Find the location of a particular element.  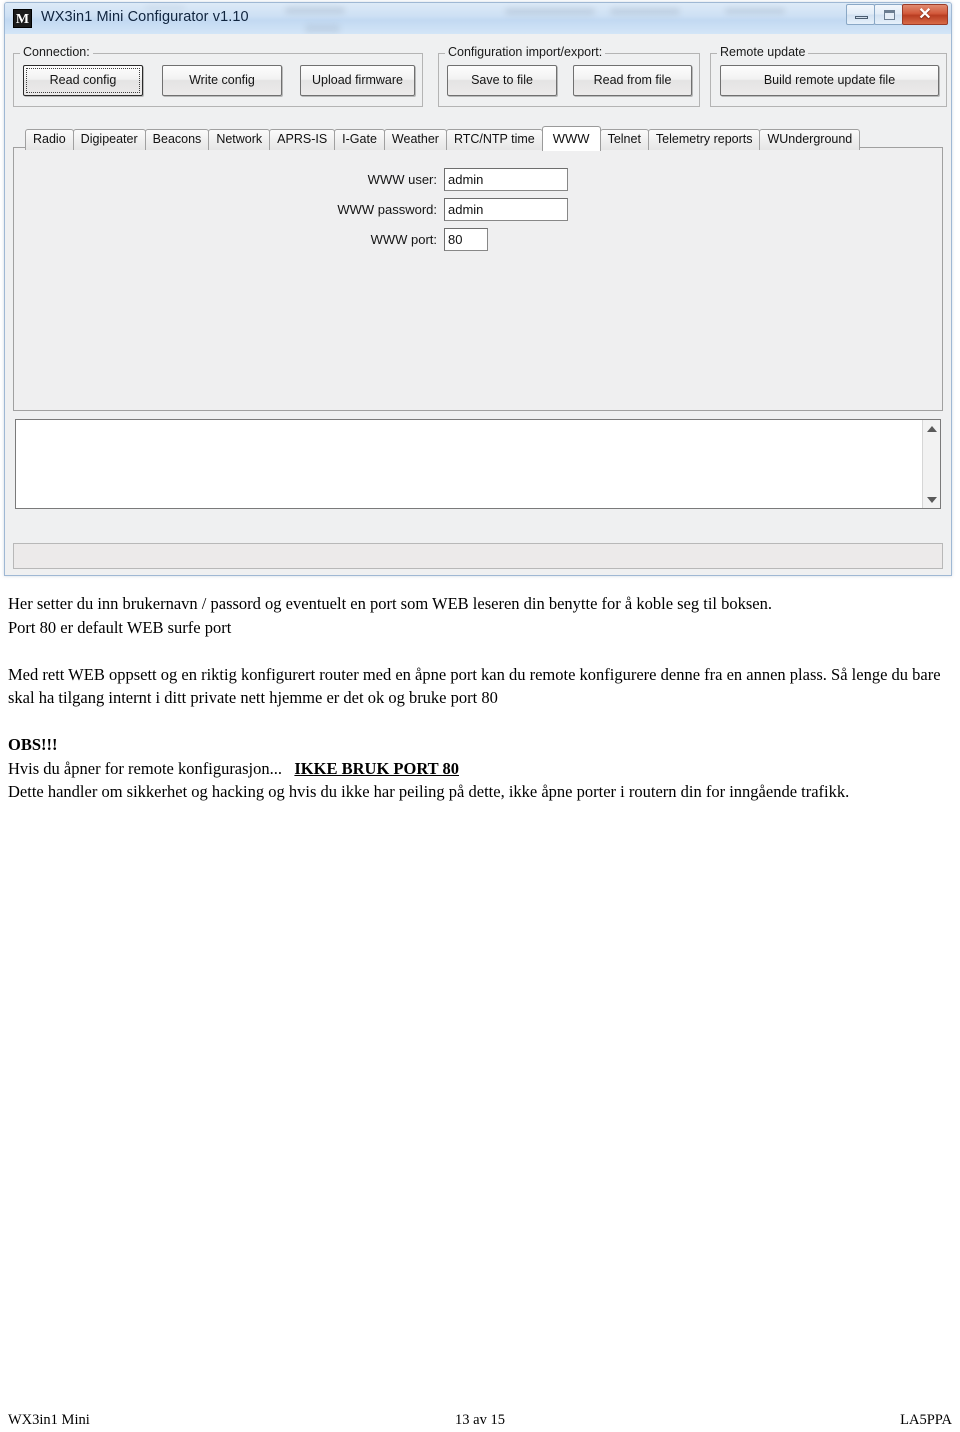

log-output-box is located at coordinates (478, 464).